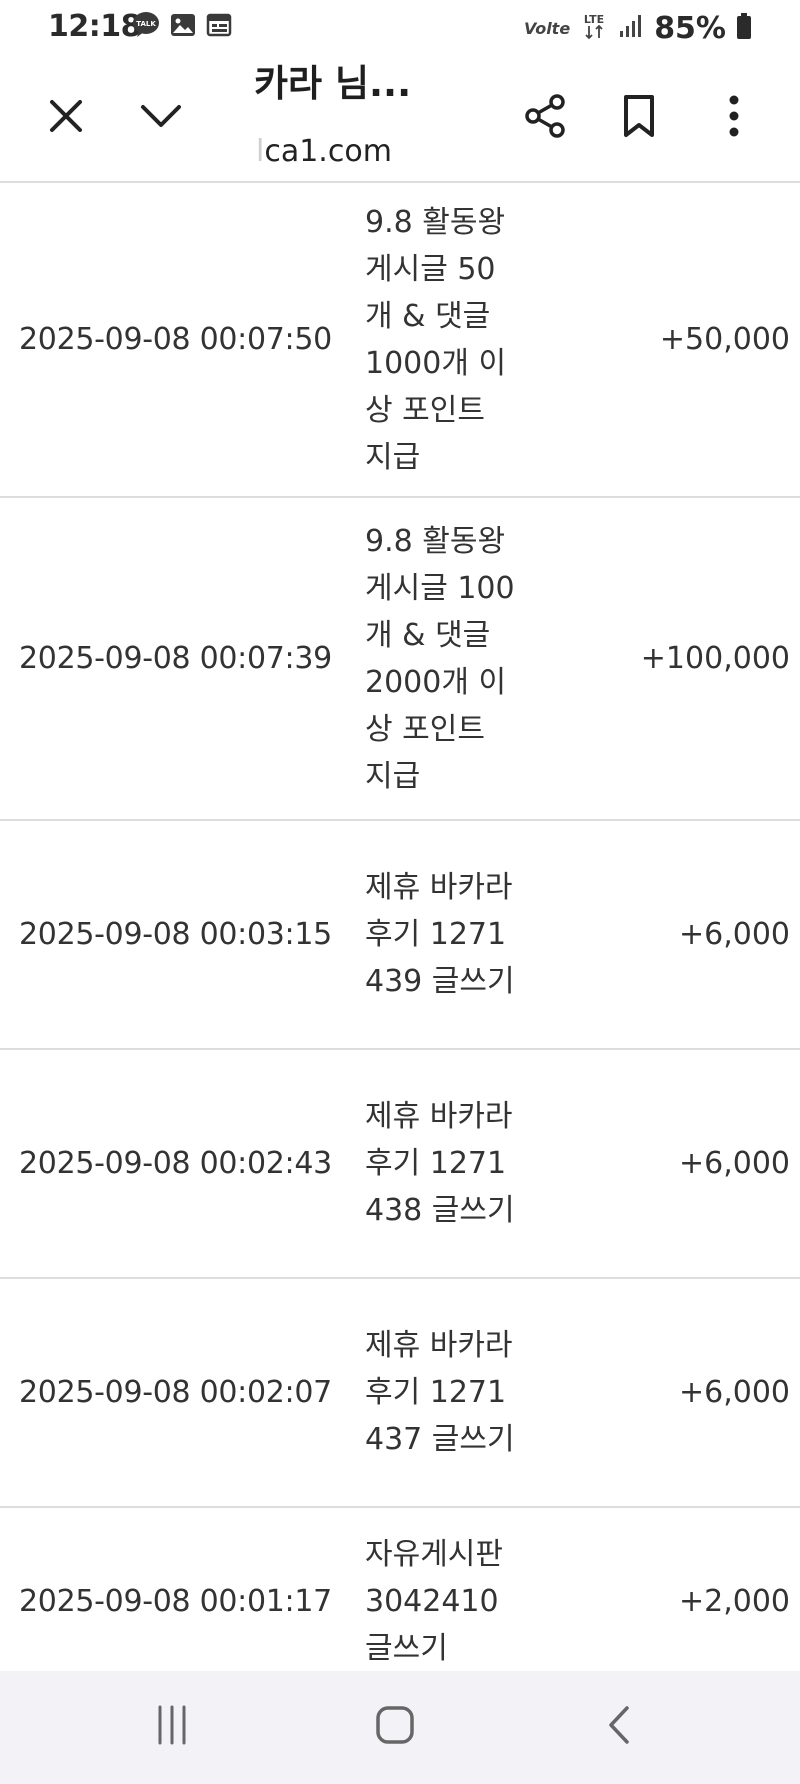 This screenshot has width=800, height=1784. What do you see at coordinates (594, 19) in the screenshot?
I see `svg-text: LTE` at bounding box center [594, 19].